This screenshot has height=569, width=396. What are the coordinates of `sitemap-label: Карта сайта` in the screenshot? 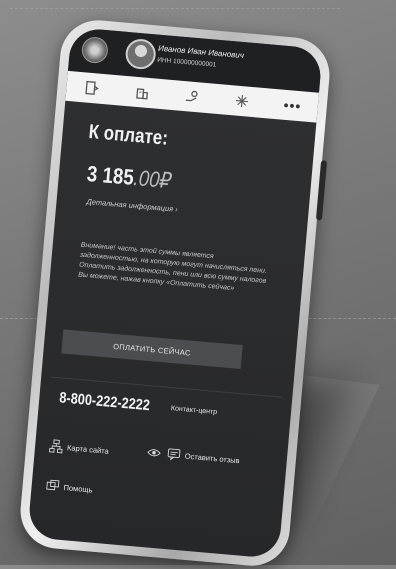 It's located at (88, 449).